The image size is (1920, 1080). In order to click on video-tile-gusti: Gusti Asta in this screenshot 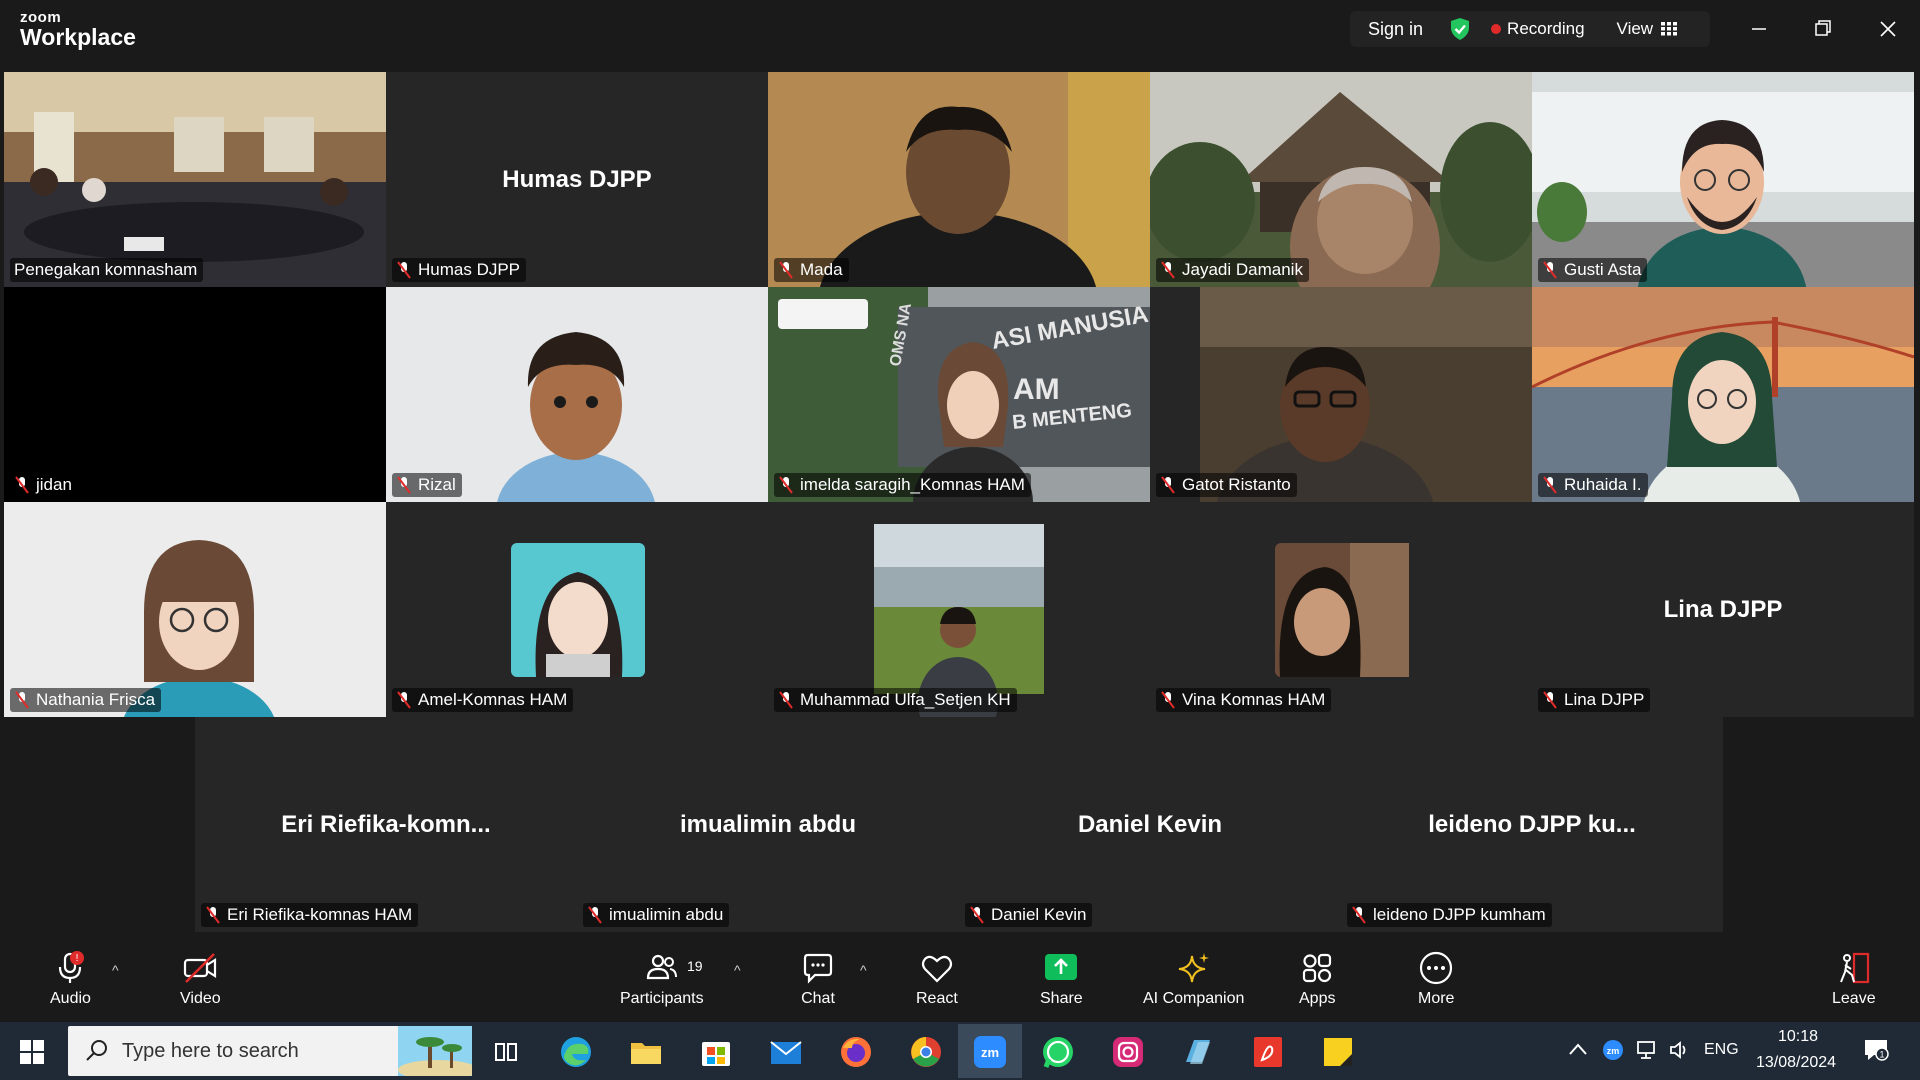, I will do `click(1723, 179)`.